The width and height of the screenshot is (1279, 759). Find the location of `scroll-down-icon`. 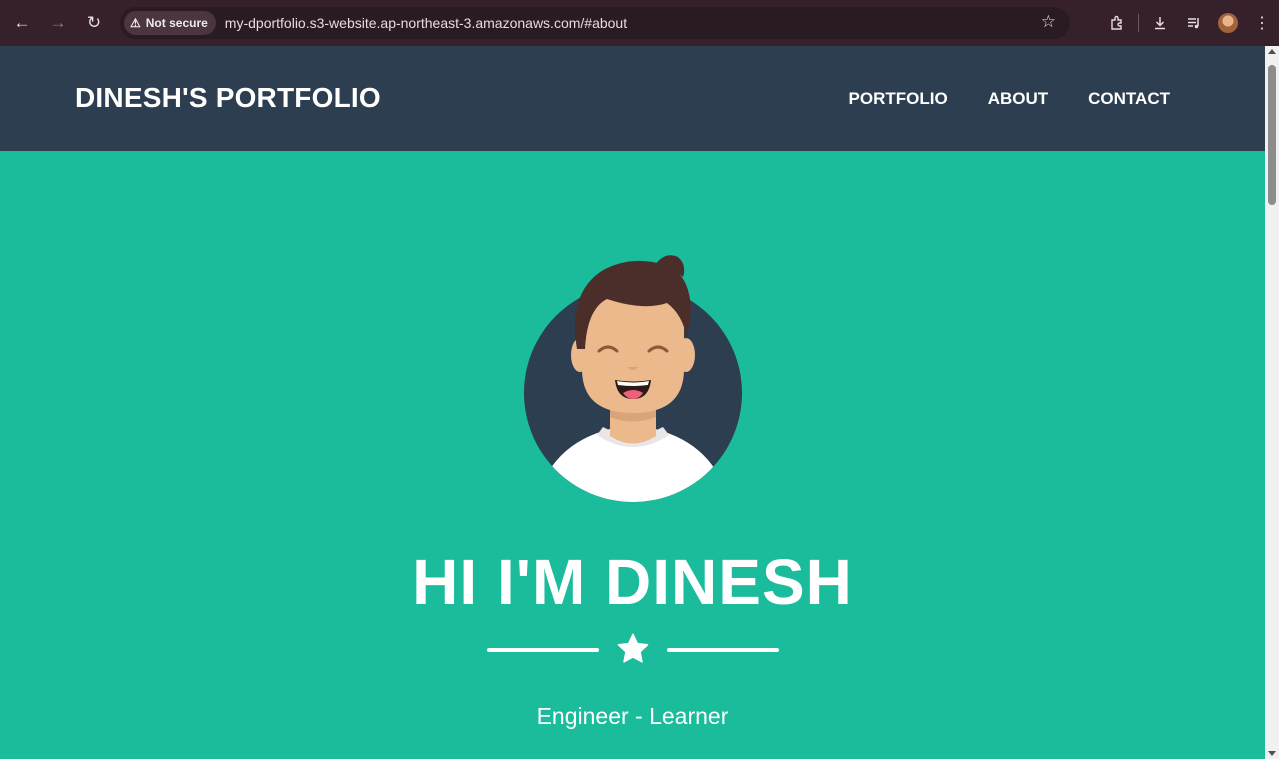

scroll-down-icon is located at coordinates (1272, 753).